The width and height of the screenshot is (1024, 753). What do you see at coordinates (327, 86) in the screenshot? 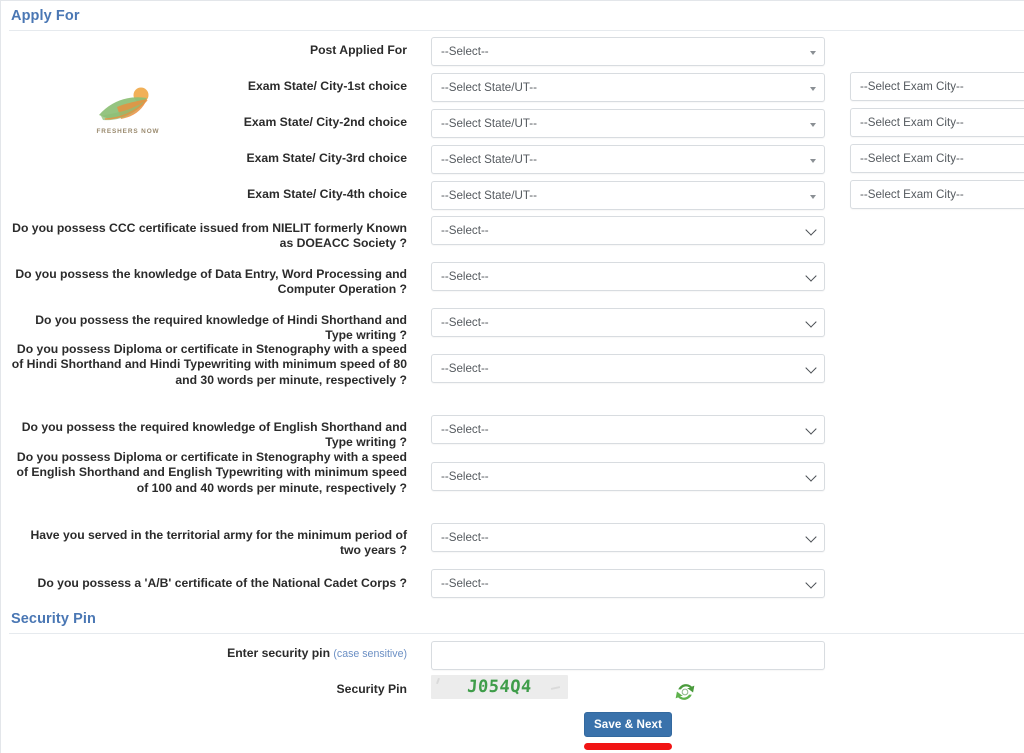
I see `choice-row-label: Exam State/ City-1st choice` at bounding box center [327, 86].